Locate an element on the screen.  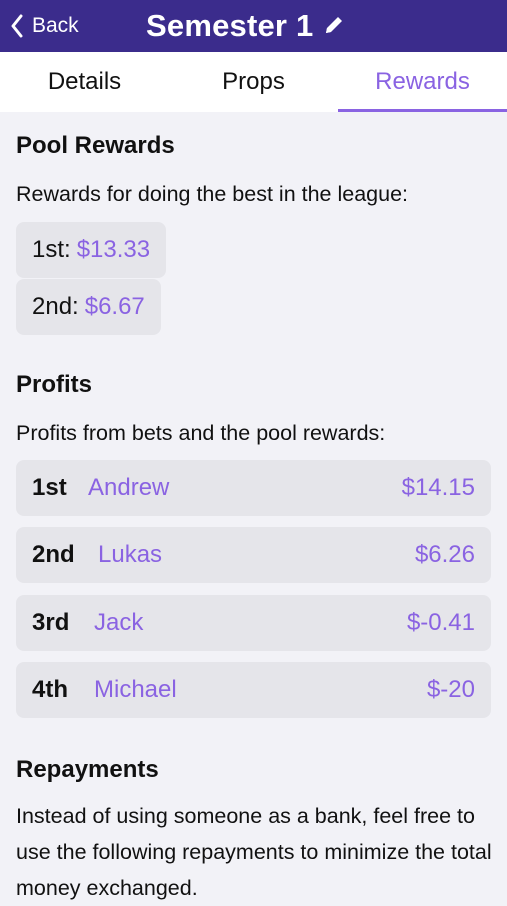
tab-props: Props is located at coordinates (253, 82).